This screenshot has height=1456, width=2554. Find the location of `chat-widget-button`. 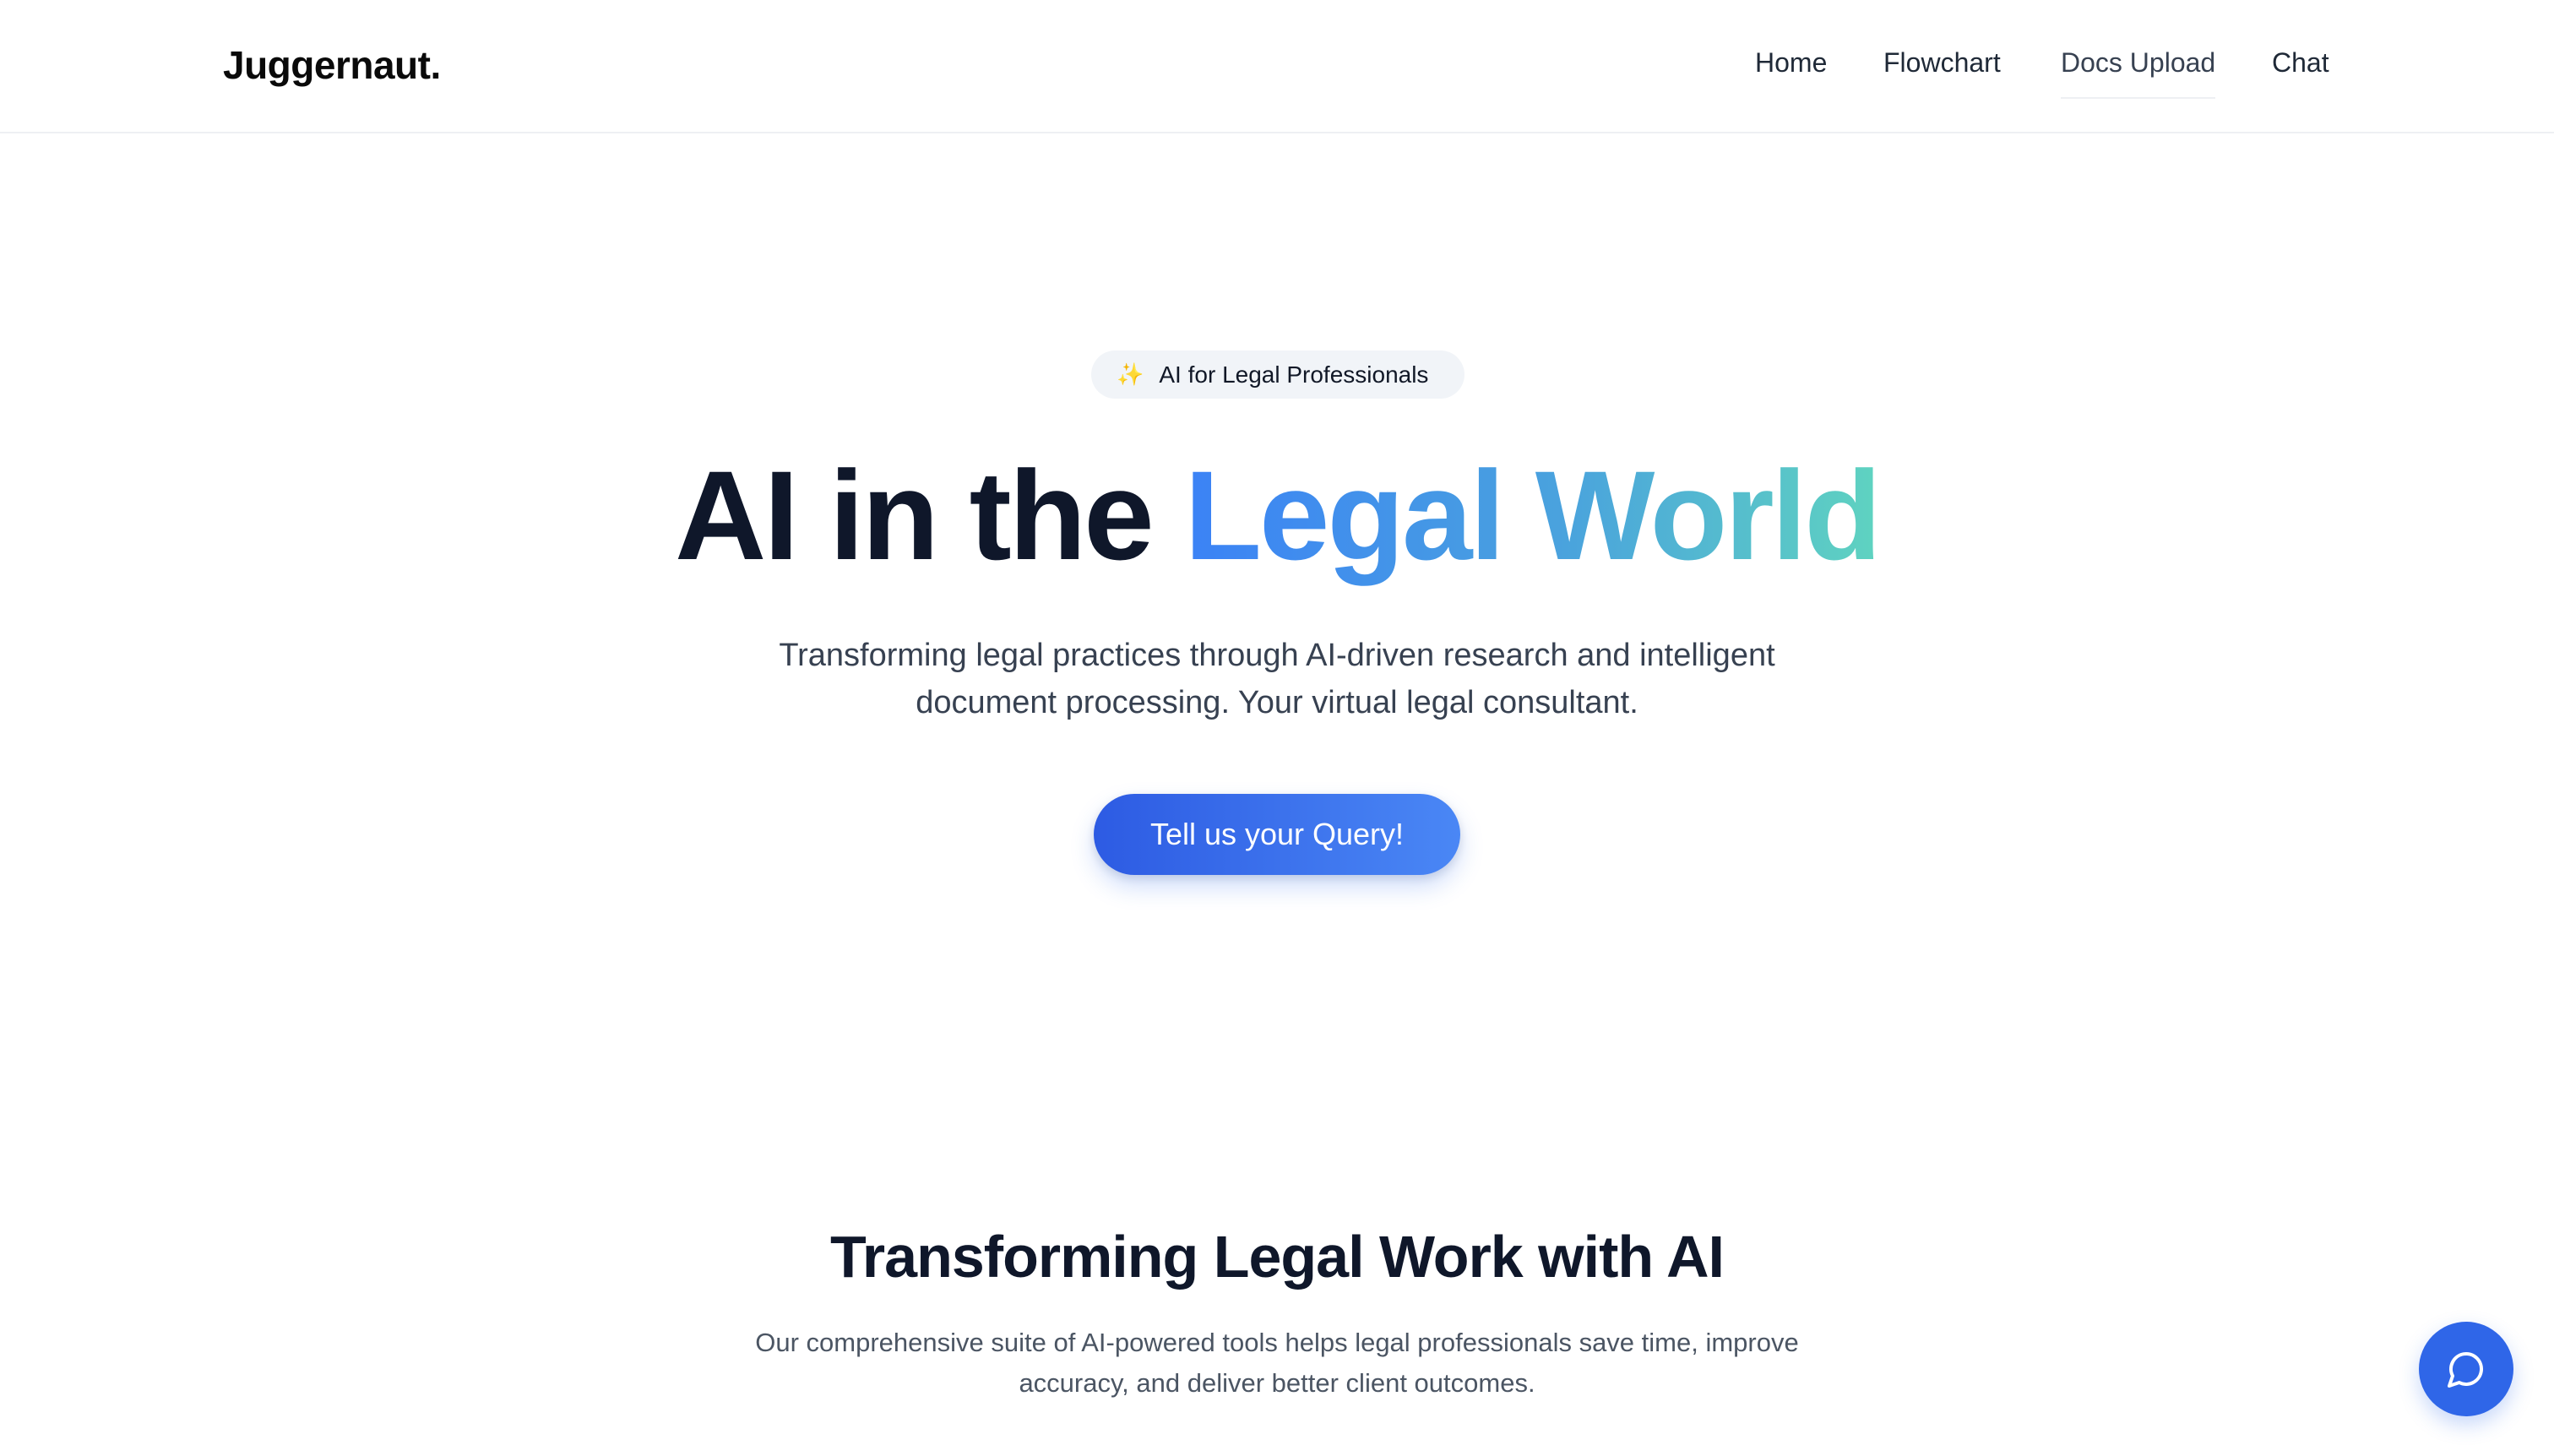

chat-widget-button is located at coordinates (2466, 1369).